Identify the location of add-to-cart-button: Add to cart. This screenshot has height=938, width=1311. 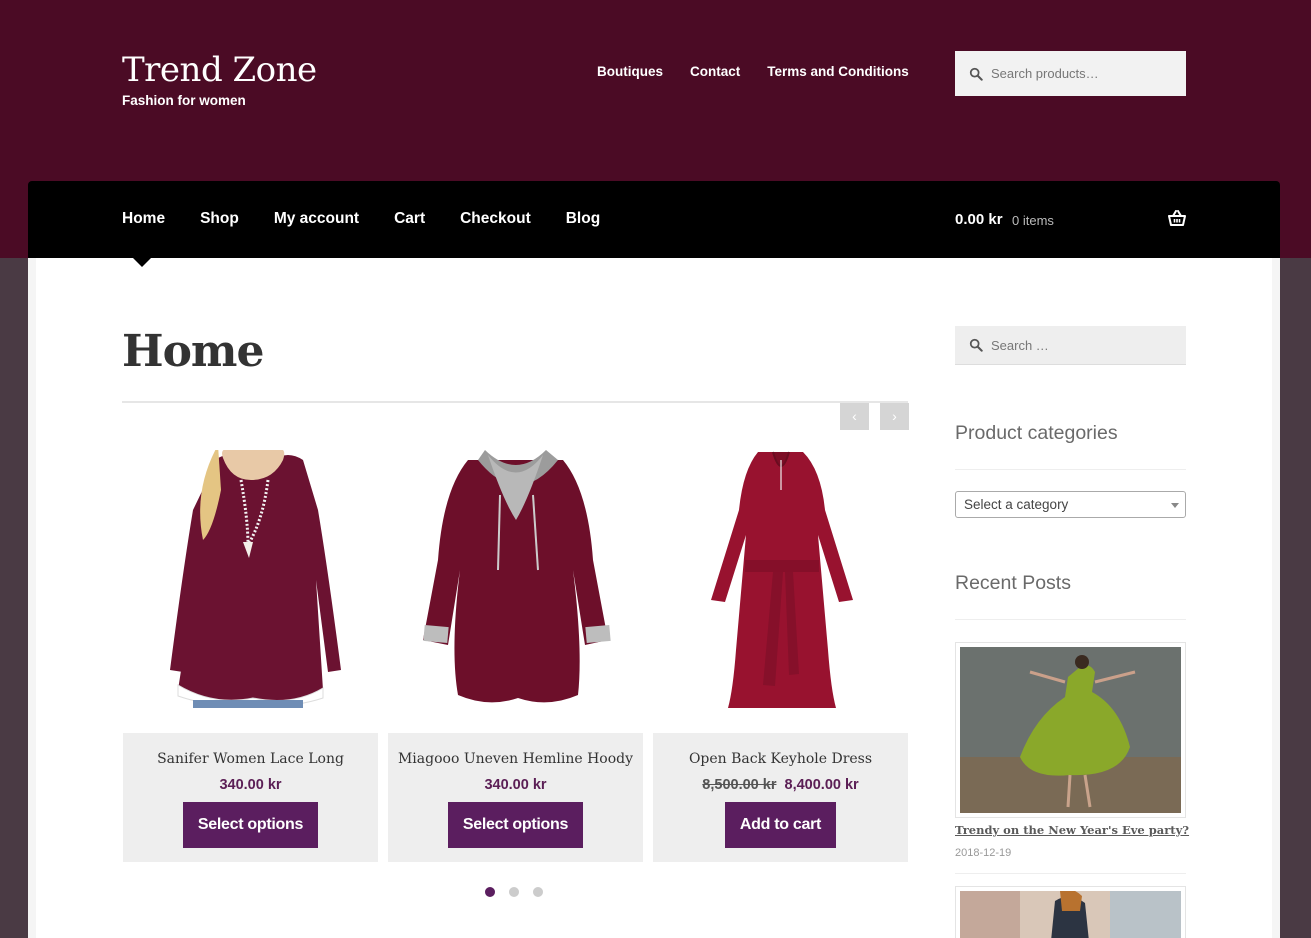
(780, 825).